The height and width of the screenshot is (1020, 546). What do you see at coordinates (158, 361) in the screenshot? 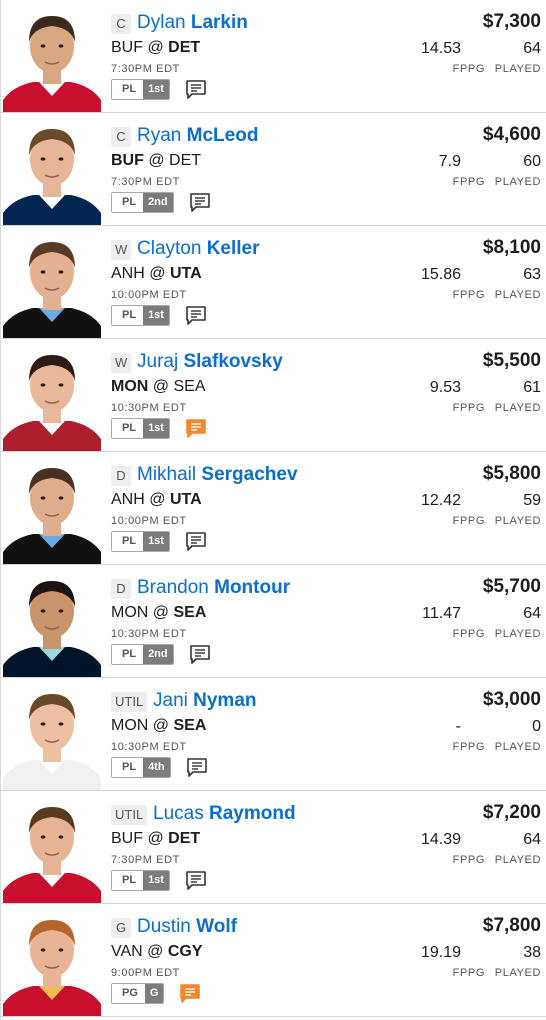
I see `first-name: Juraj` at bounding box center [158, 361].